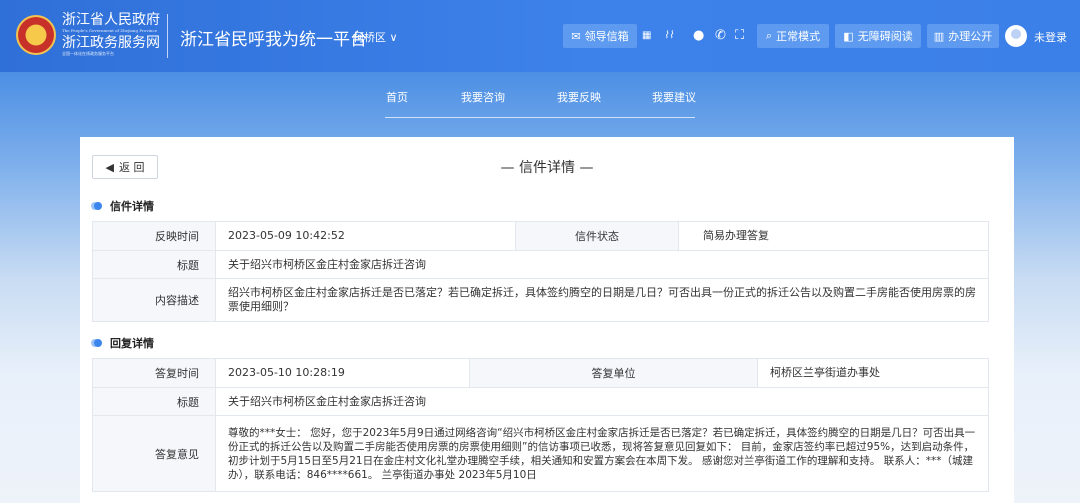 The width and height of the screenshot is (1080, 503). I want to click on app-icon: ▦, so click(646, 36).